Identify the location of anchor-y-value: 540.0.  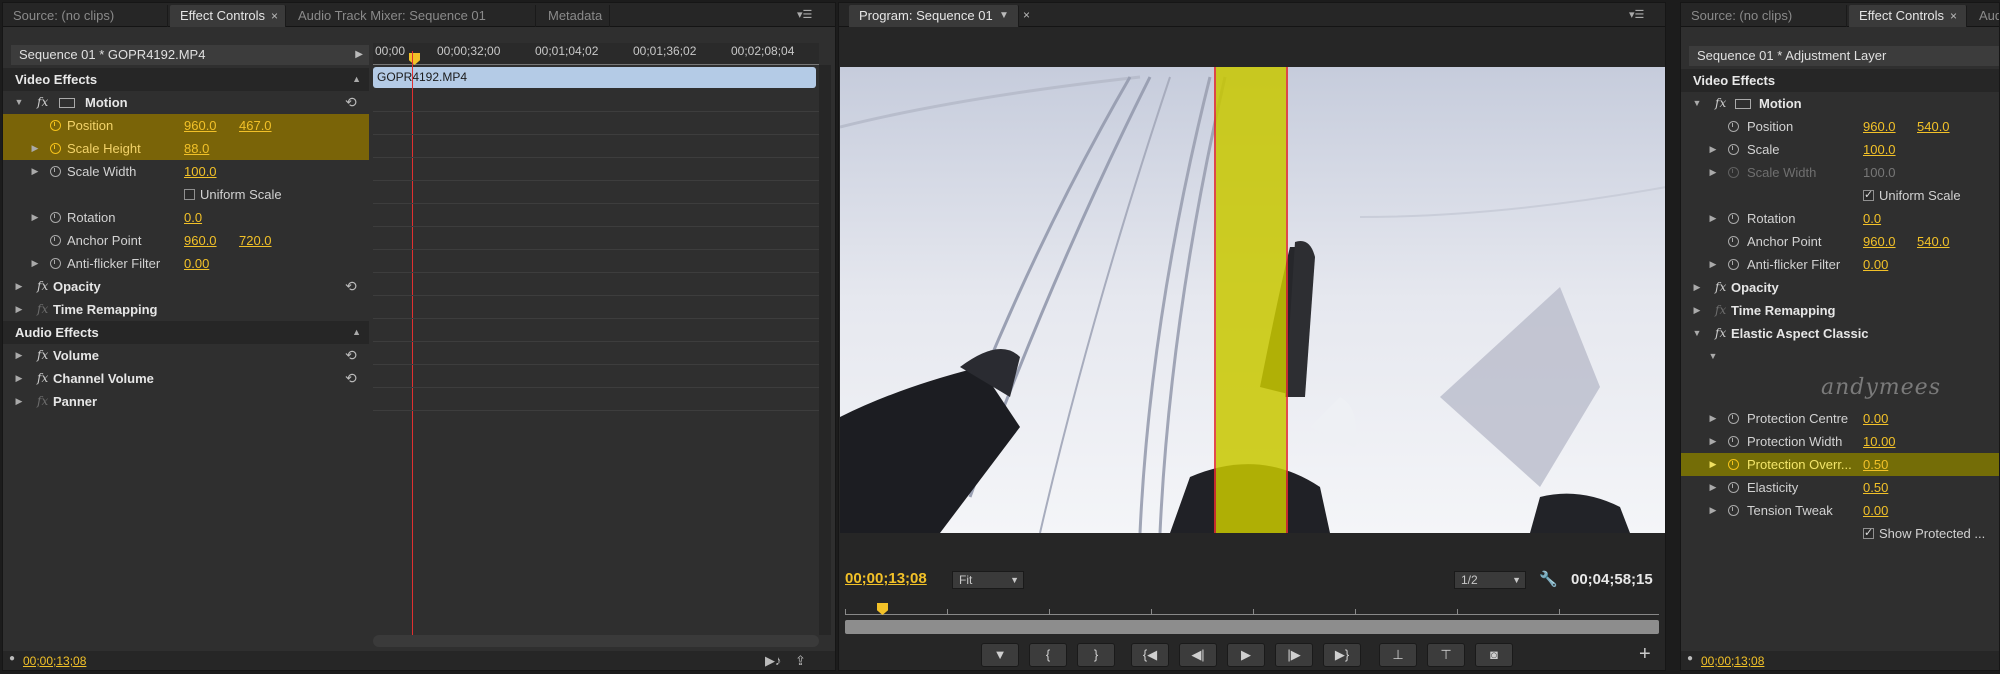
(1933, 241).